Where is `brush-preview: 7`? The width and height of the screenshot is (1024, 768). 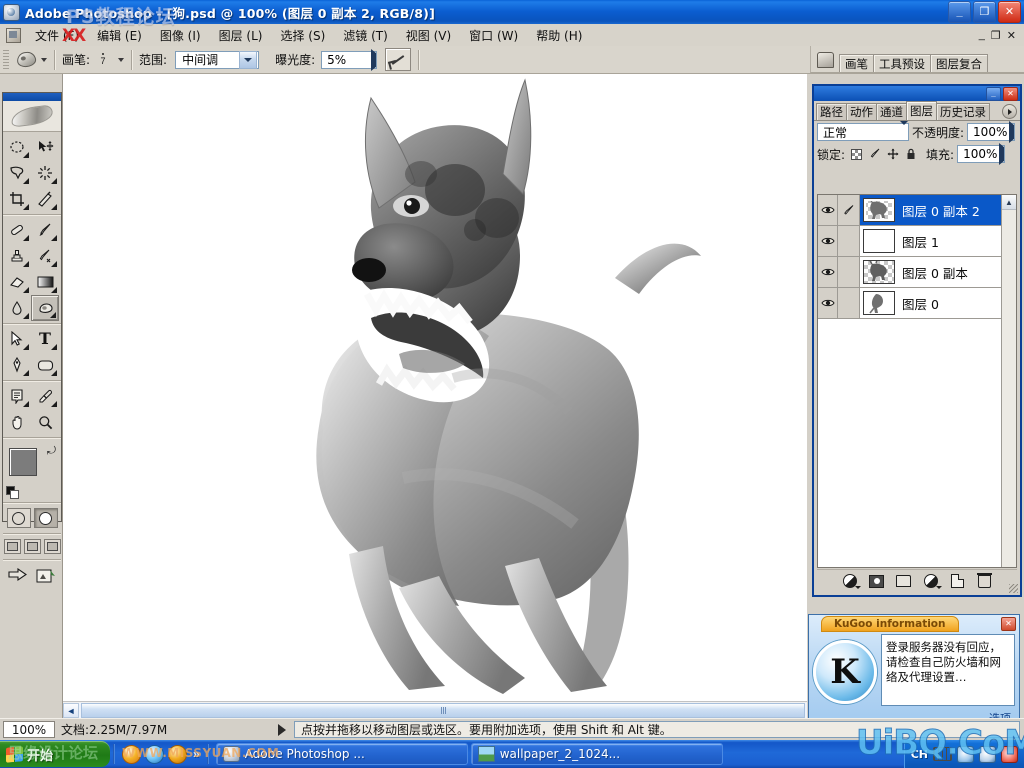 brush-preview: 7 is located at coordinates (103, 60).